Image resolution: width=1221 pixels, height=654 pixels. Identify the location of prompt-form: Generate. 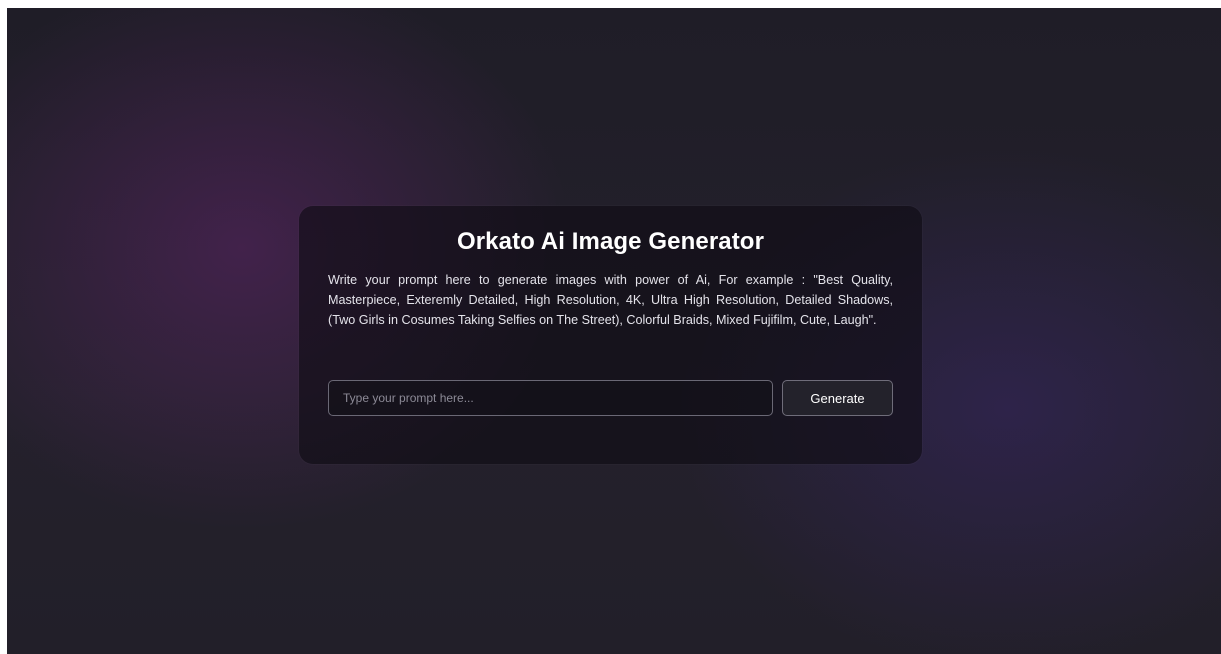
(610, 398).